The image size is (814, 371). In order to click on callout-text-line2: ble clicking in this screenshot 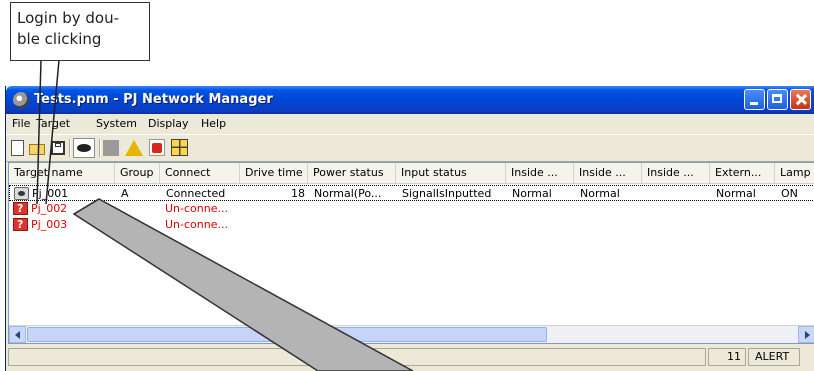, I will do `click(59, 39)`.